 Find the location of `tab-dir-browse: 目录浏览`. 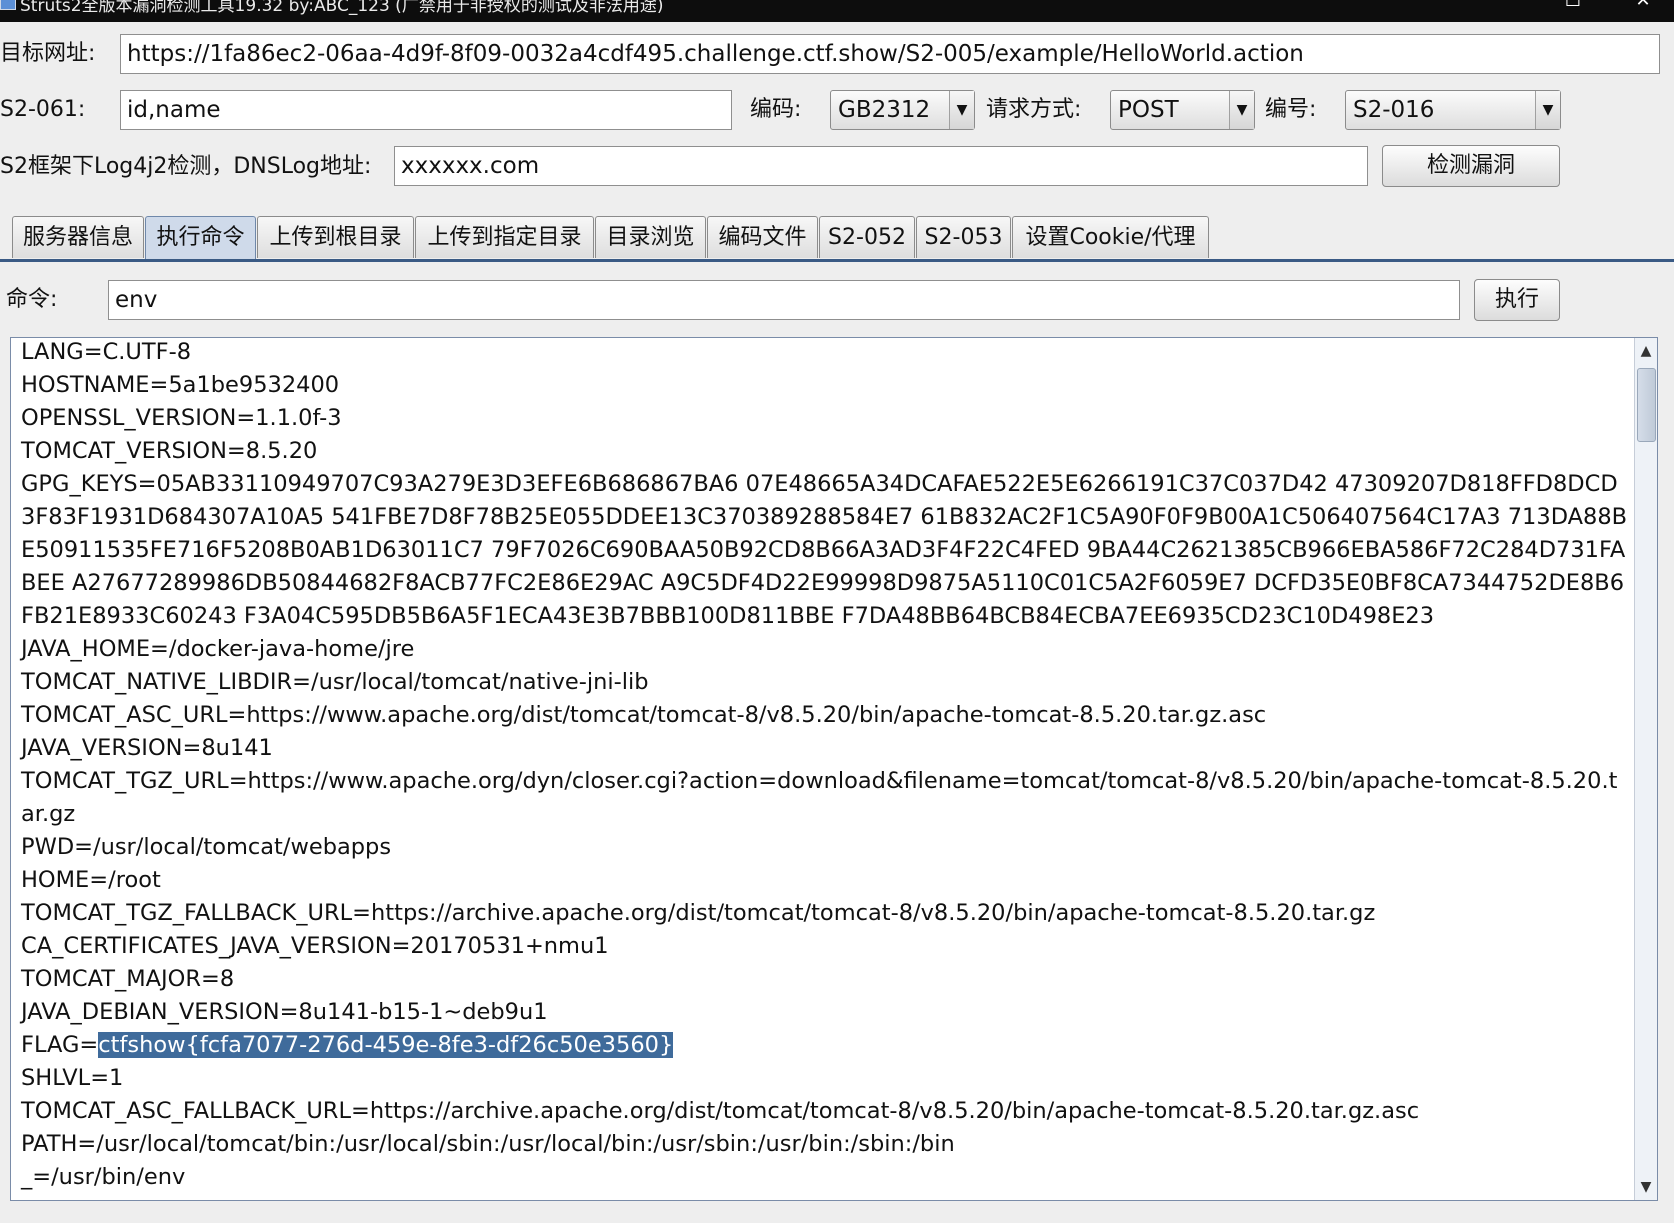

tab-dir-browse: 目录浏览 is located at coordinates (650, 237).